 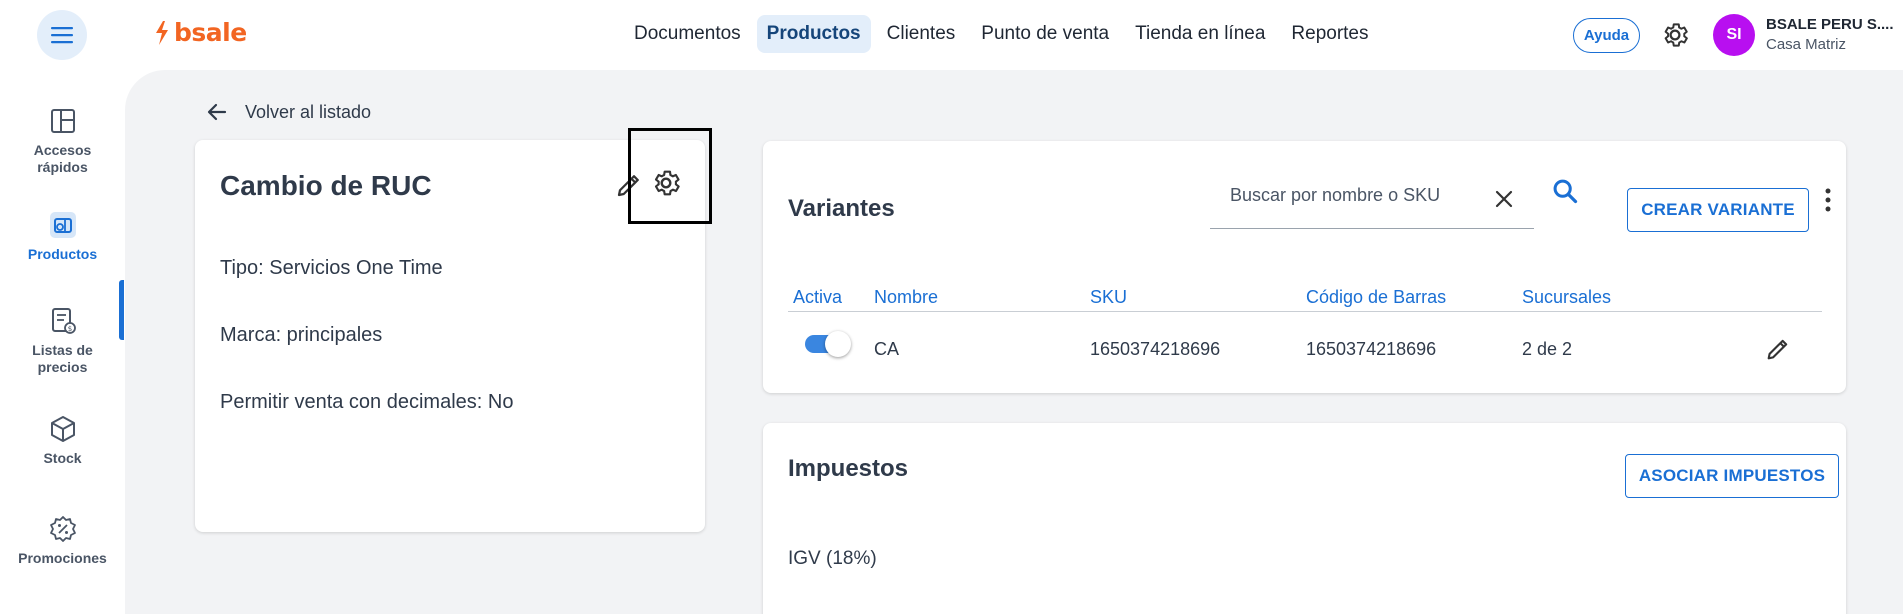 What do you see at coordinates (1732, 476) in the screenshot?
I see `associate-taxes-button: ASOCIAR IMPUESTOS` at bounding box center [1732, 476].